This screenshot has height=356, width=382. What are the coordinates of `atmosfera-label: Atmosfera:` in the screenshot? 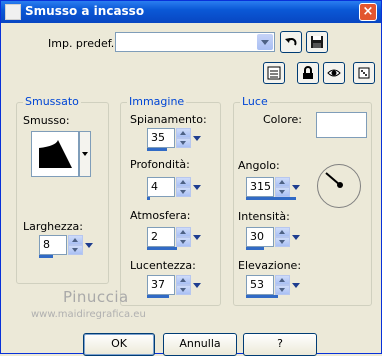 It's located at (160, 215).